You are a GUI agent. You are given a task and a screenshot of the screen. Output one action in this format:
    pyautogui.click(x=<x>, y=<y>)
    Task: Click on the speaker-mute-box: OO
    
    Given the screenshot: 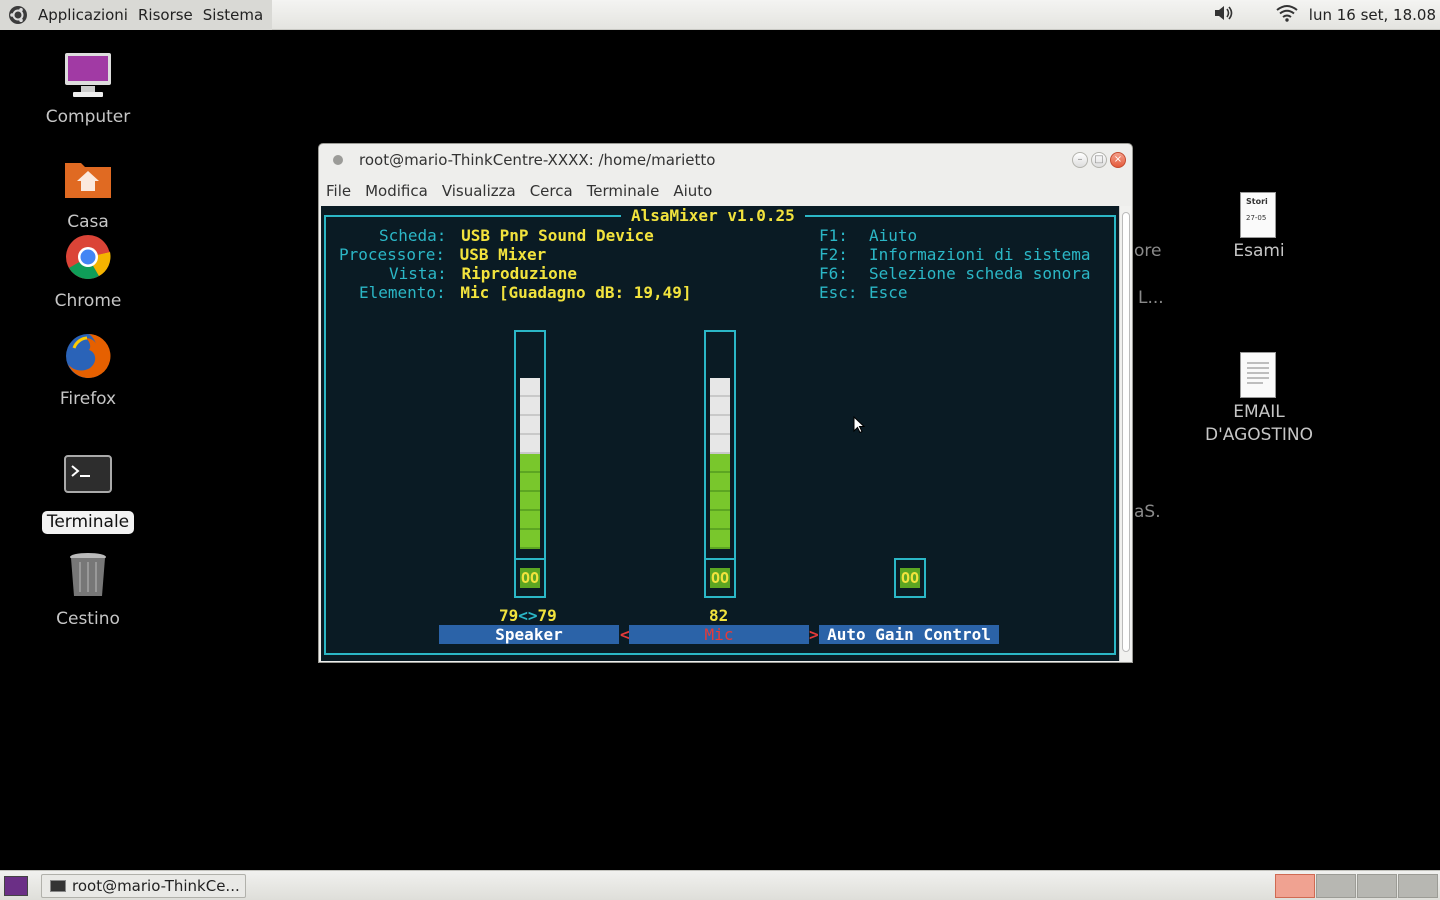 What is the action you would take?
    pyautogui.click(x=530, y=578)
    